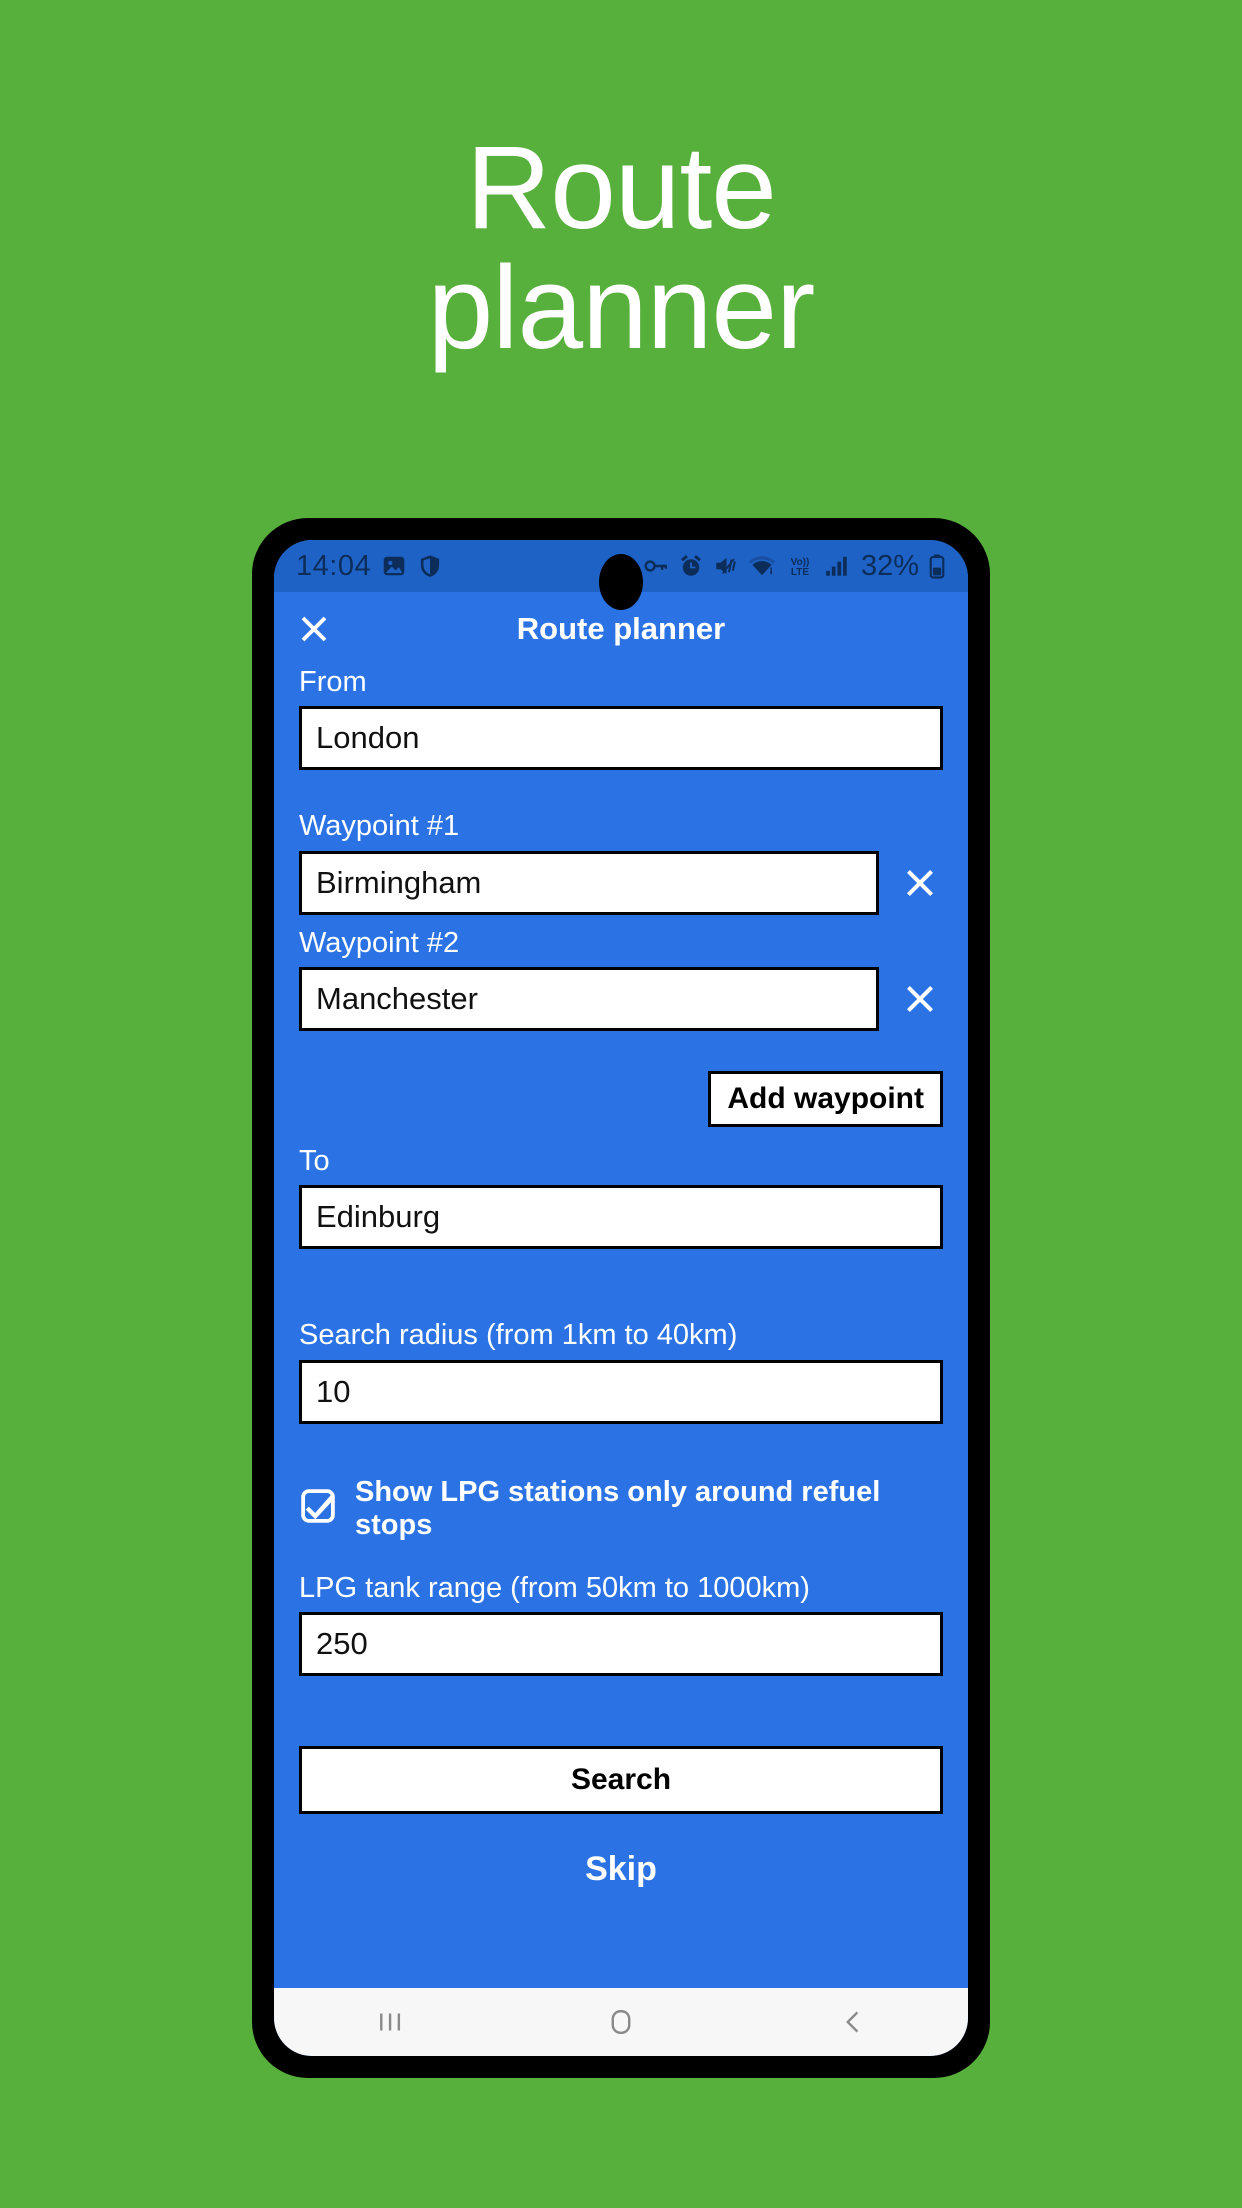 The width and height of the screenshot is (1242, 2208). Describe the element at coordinates (656, 566) in the screenshot. I see `vpn-key-icon` at that location.